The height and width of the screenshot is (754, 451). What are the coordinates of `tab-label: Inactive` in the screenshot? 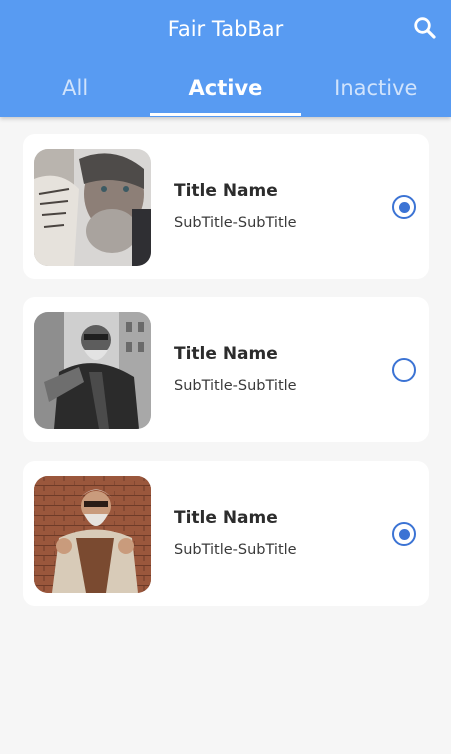 It's located at (376, 88).